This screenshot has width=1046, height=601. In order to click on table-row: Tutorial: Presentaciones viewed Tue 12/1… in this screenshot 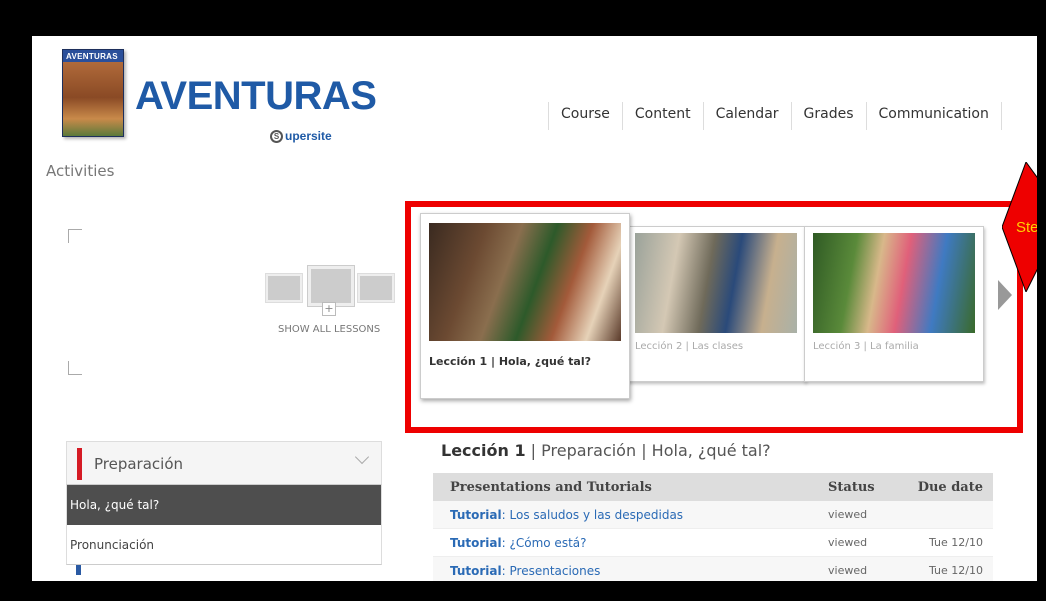, I will do `click(713, 569)`.